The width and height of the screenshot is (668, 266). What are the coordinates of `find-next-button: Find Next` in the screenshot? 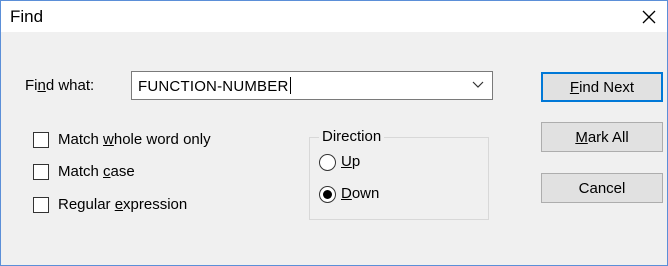 It's located at (602, 87).